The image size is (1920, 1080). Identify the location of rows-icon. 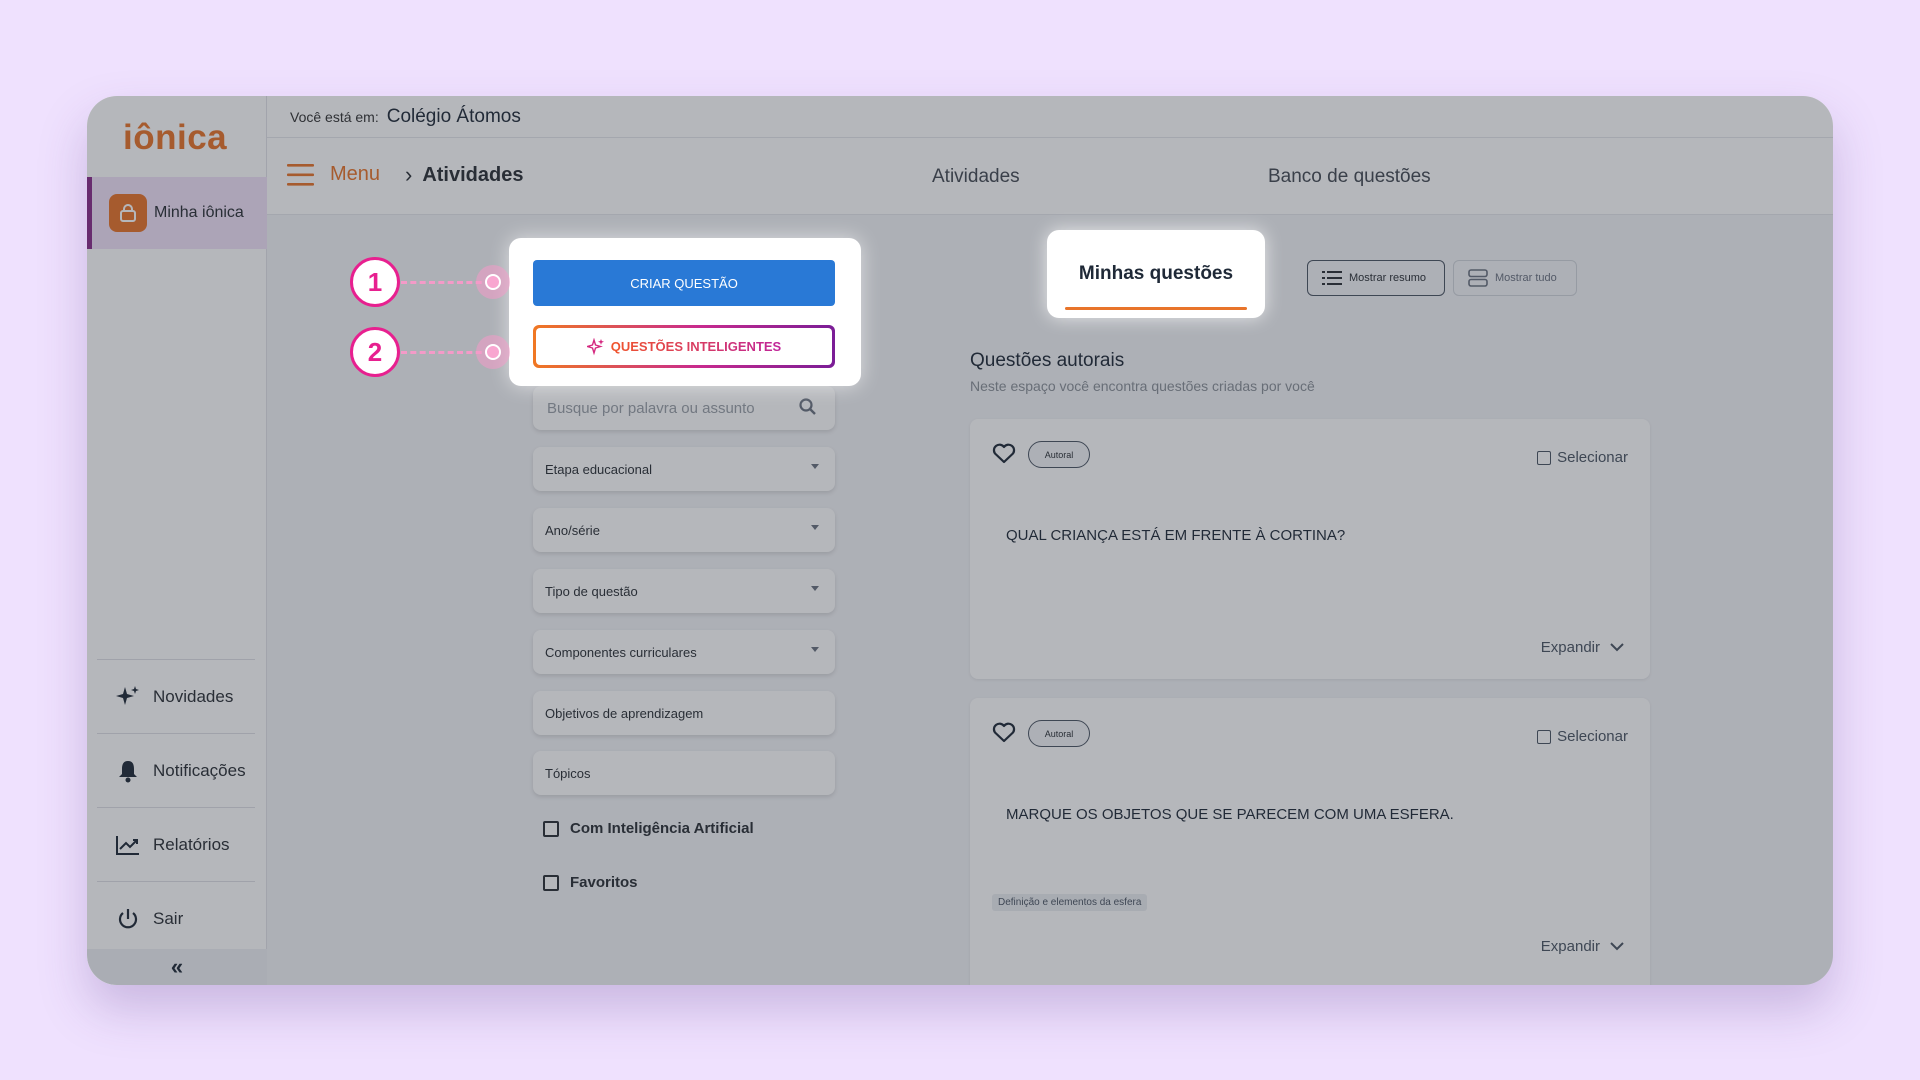
(1478, 278).